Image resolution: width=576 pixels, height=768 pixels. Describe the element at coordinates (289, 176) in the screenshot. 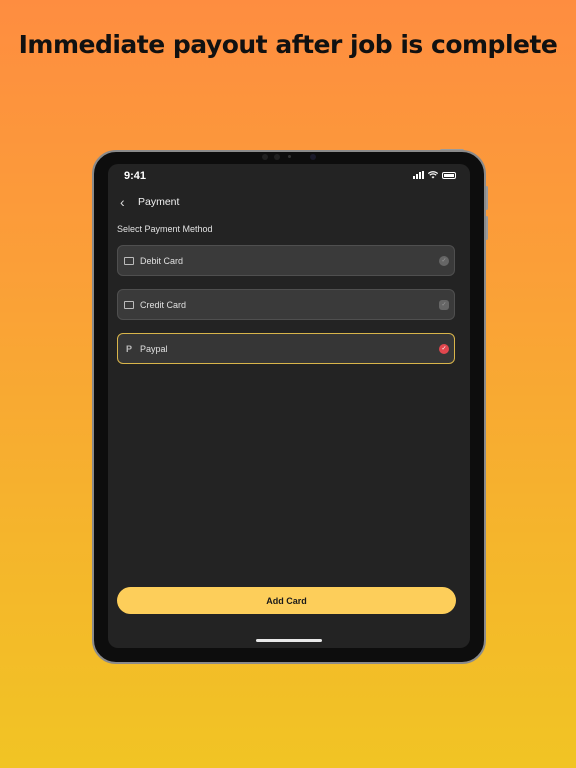

I see `status-bar: 9:41` at that location.